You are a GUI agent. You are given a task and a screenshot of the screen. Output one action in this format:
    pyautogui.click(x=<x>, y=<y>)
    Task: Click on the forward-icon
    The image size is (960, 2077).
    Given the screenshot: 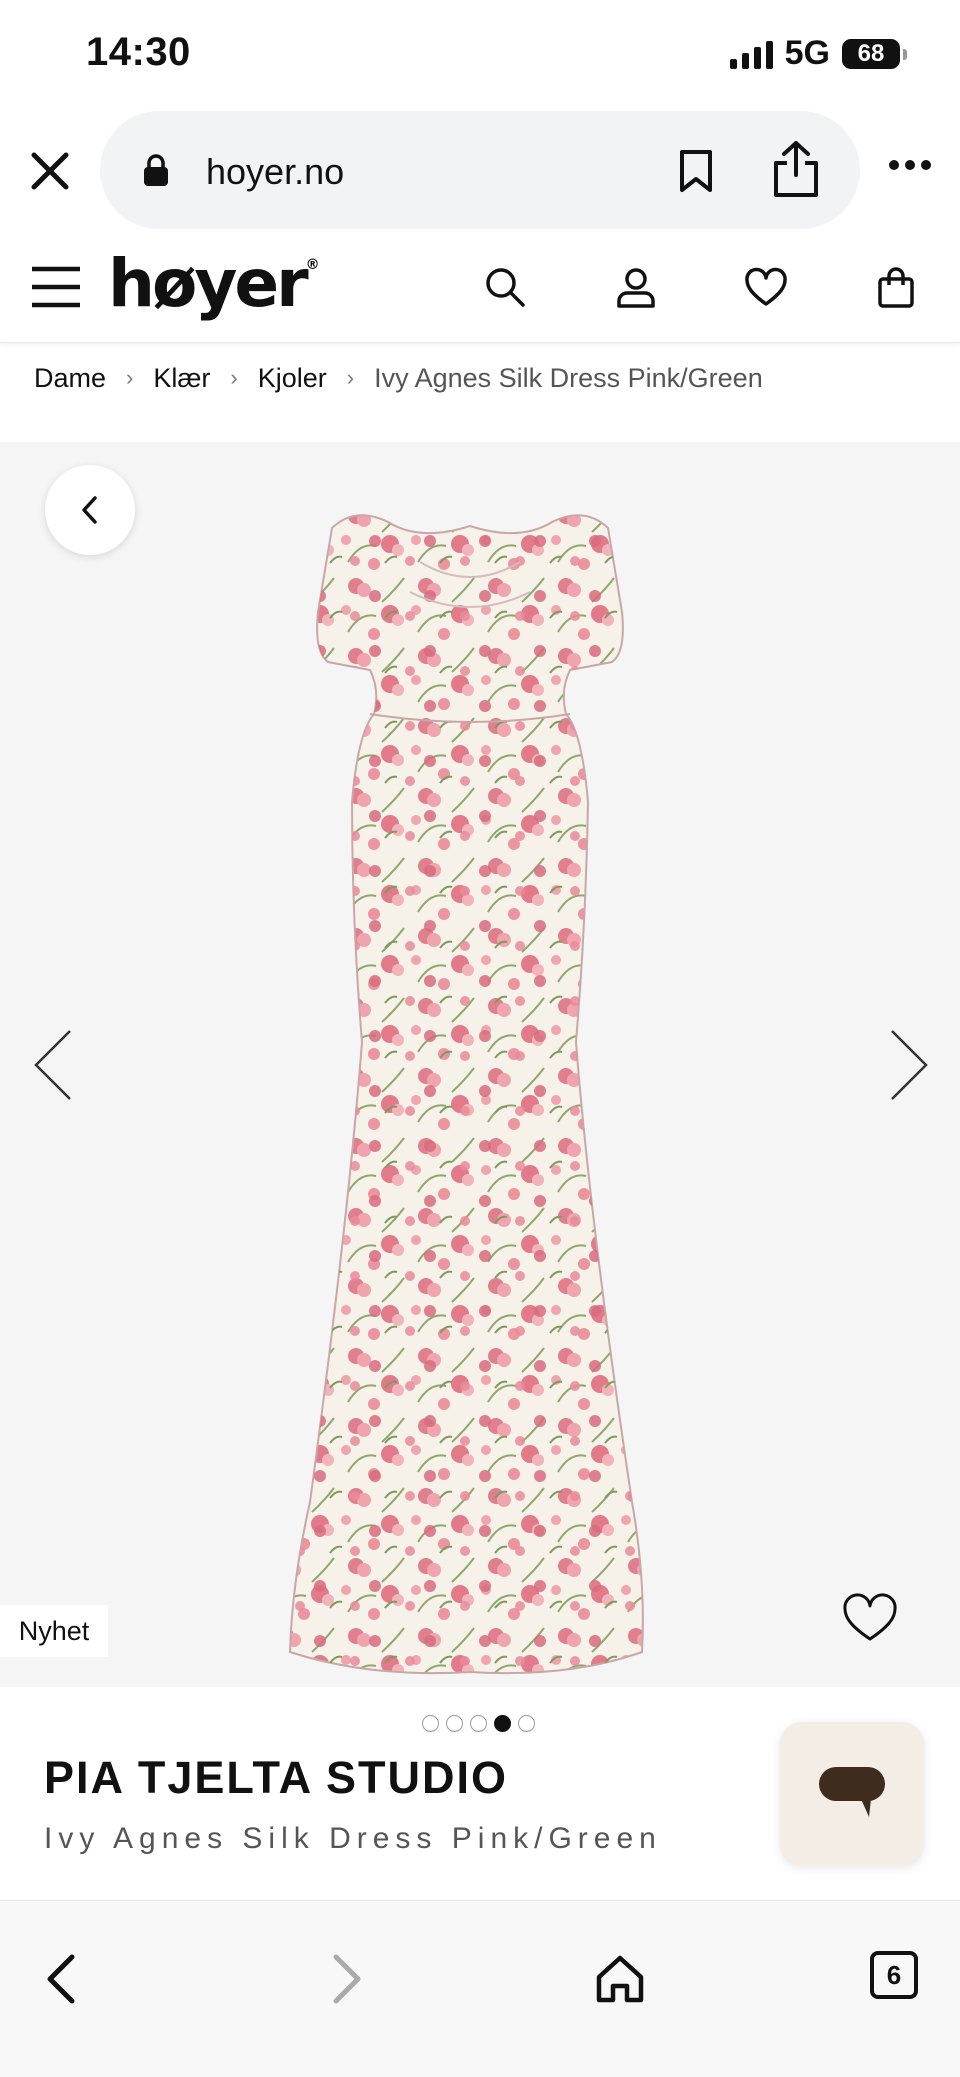 What is the action you would take?
    pyautogui.click(x=344, y=1979)
    